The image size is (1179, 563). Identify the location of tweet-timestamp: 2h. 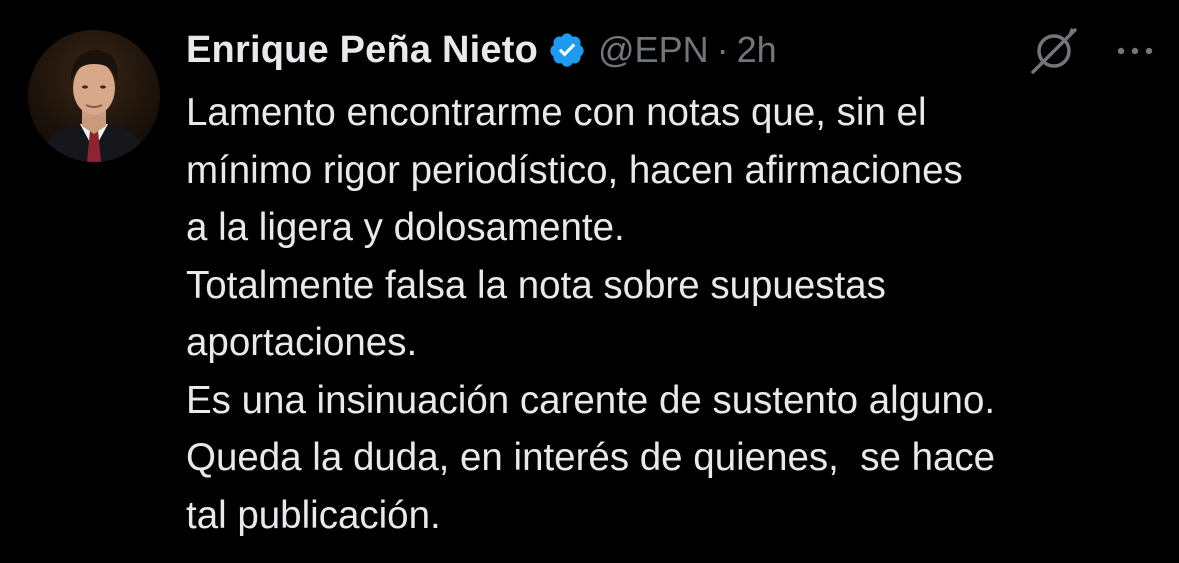
(757, 50).